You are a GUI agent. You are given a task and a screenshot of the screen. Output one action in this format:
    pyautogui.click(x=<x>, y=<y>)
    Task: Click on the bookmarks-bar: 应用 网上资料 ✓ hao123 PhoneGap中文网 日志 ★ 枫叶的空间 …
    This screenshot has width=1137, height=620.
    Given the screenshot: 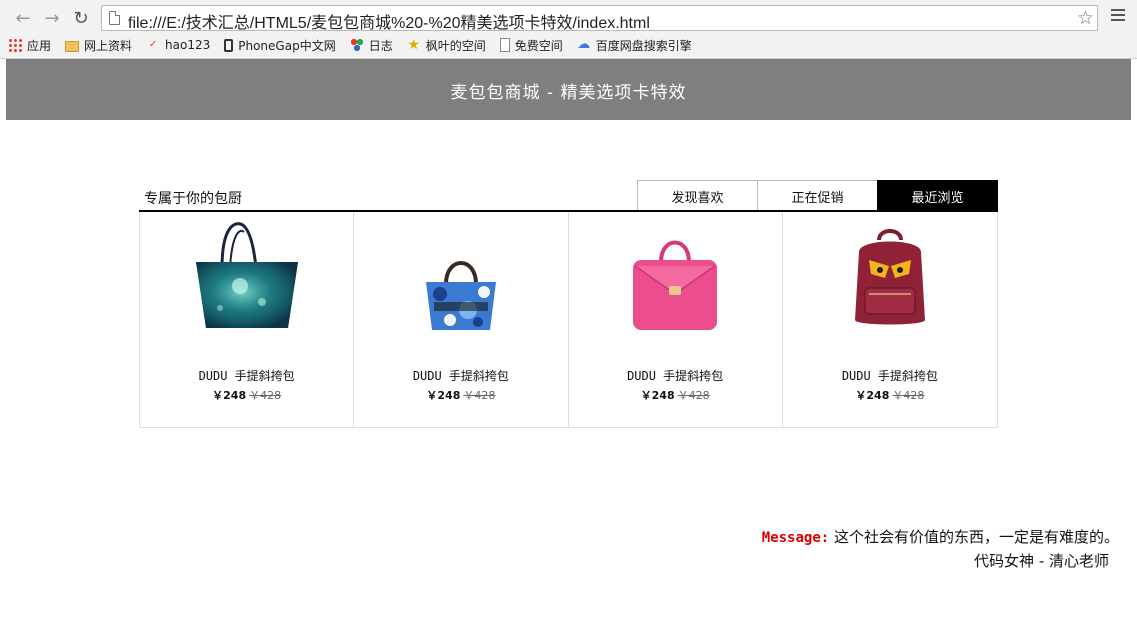 What is the action you would take?
    pyautogui.click(x=357, y=45)
    